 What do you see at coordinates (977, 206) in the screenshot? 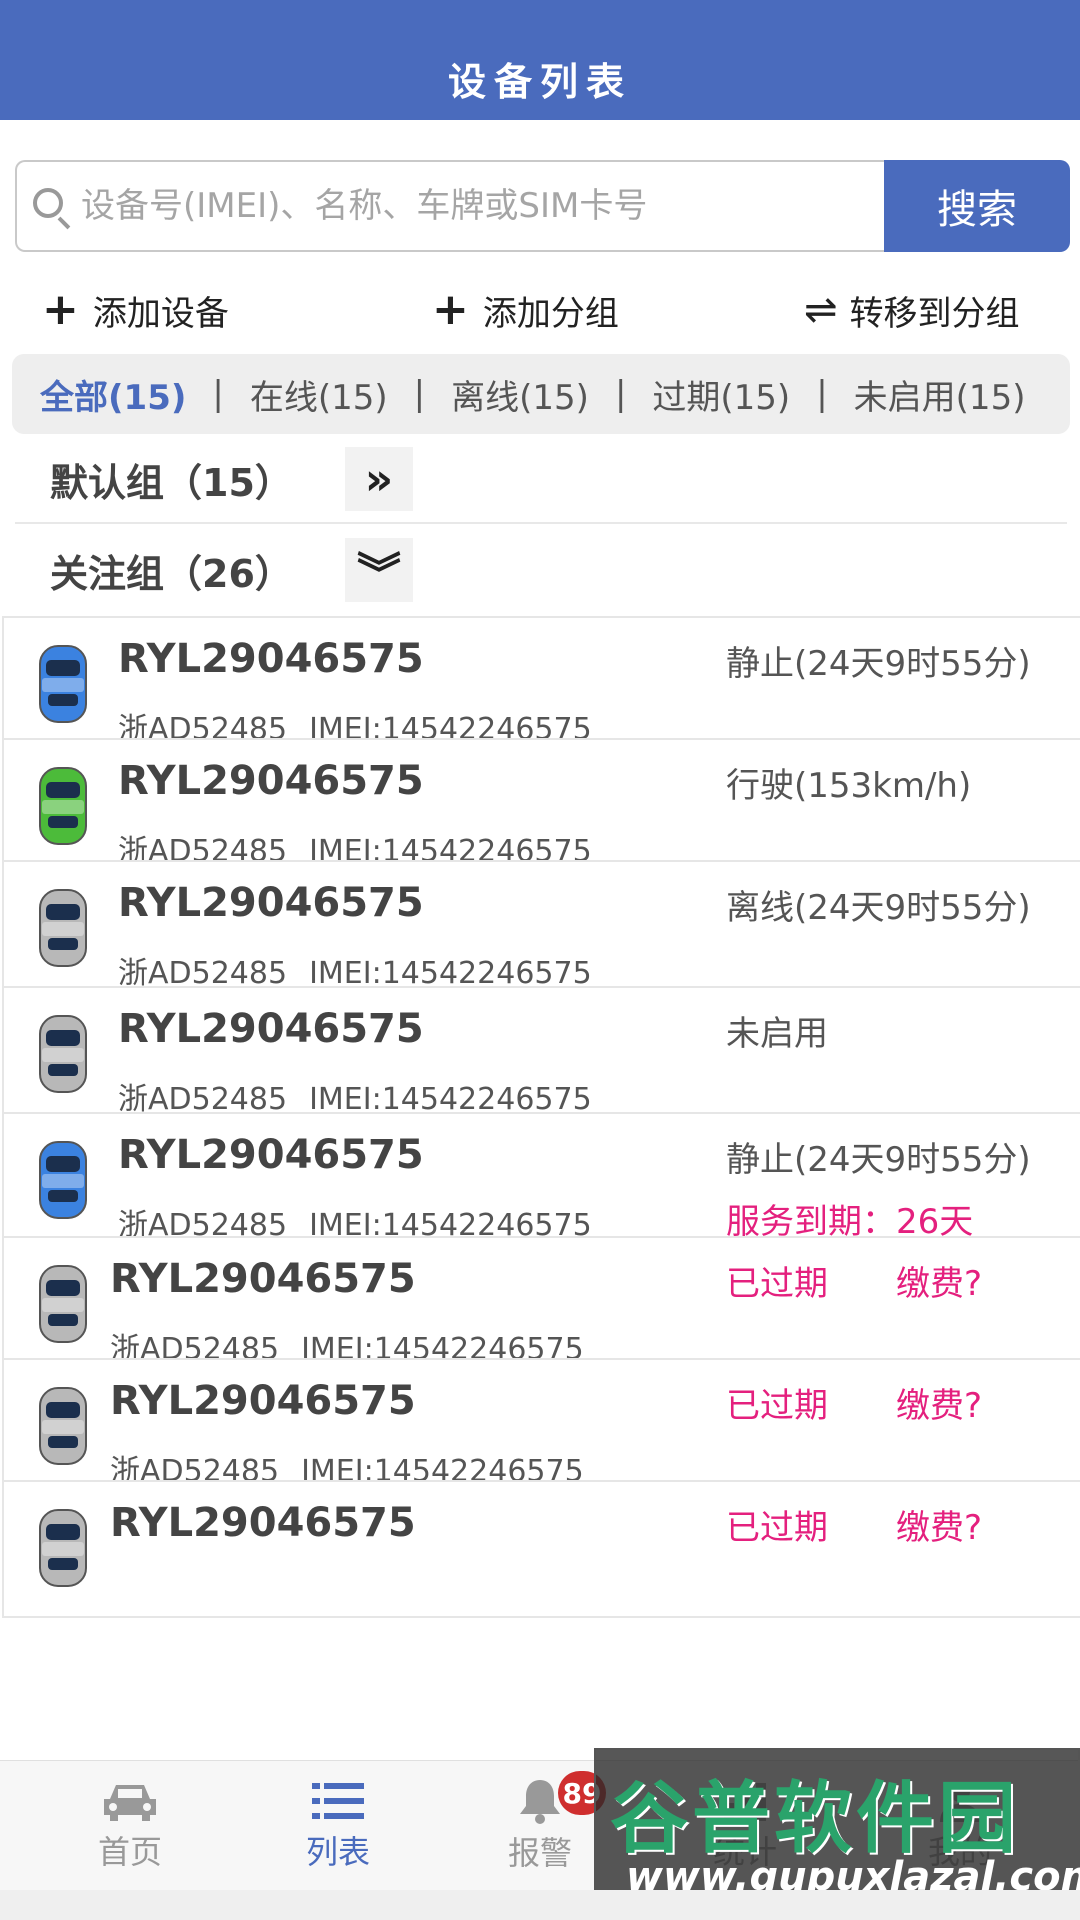
I see `search-button: 搜索` at bounding box center [977, 206].